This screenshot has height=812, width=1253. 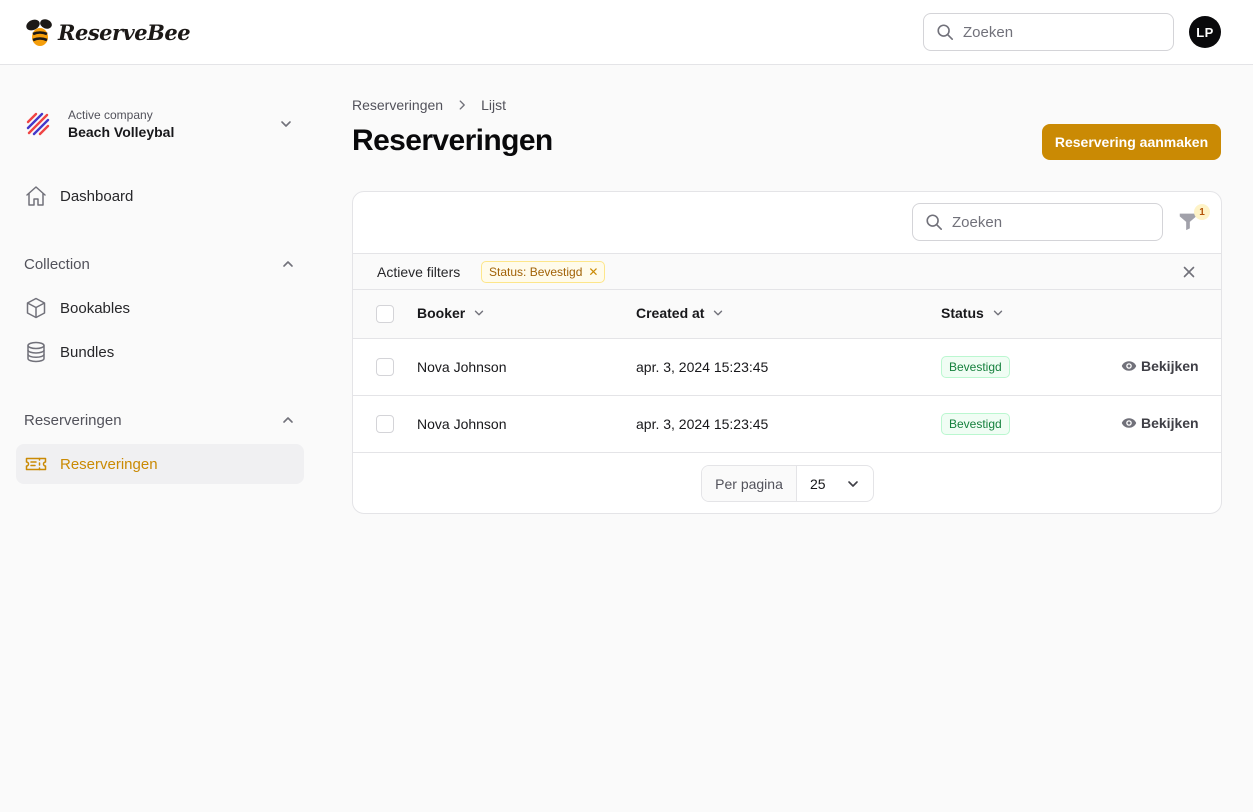 What do you see at coordinates (57, 264) in the screenshot?
I see `sidebar-group-title: Collection` at bounding box center [57, 264].